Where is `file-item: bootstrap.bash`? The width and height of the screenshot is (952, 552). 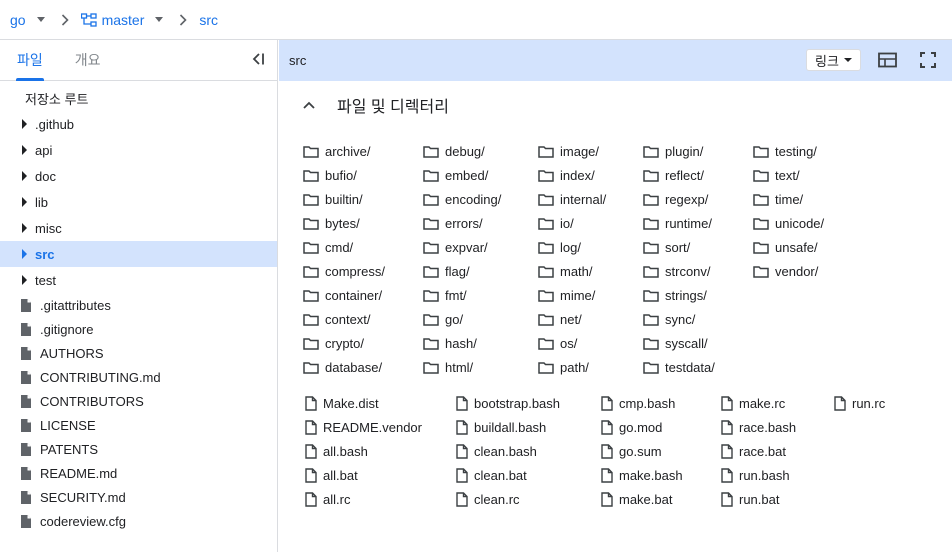
file-item: bootstrap.bash is located at coordinates (508, 403).